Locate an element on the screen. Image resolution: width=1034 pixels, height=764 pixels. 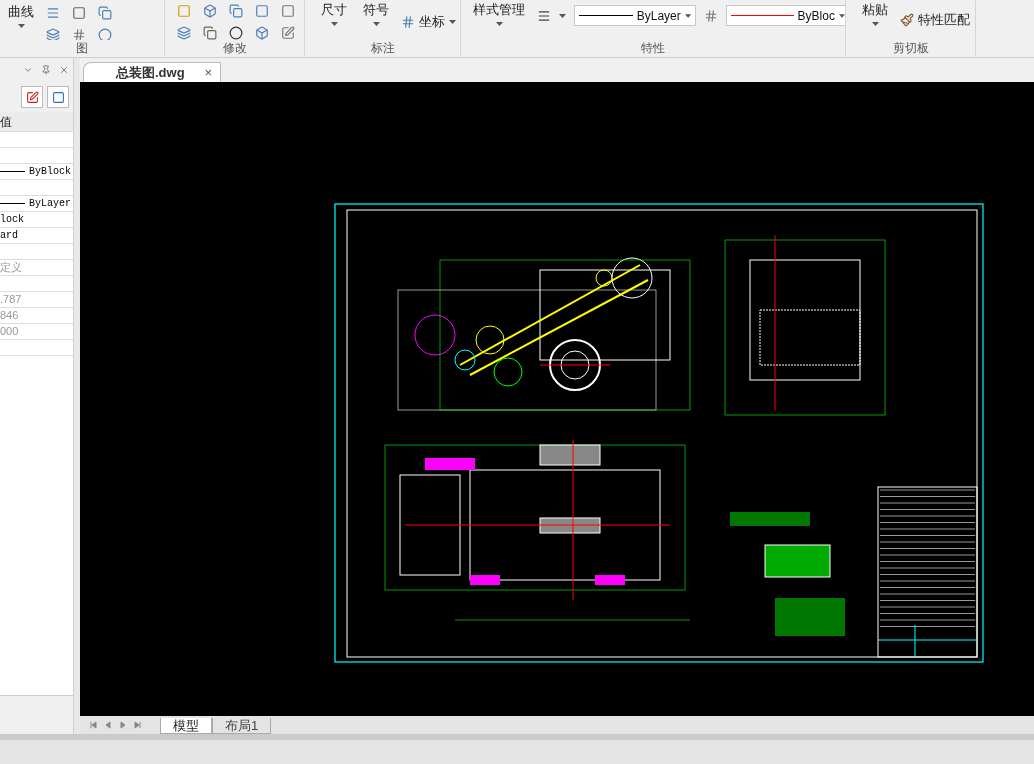
square-icon is located at coordinates (58, 97).